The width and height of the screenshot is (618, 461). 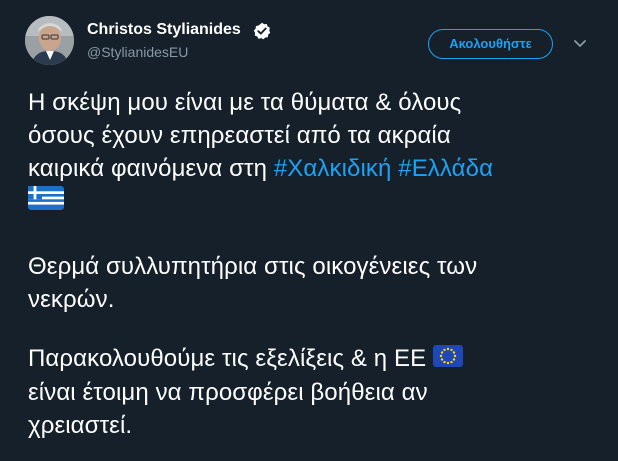 What do you see at coordinates (137, 52) in the screenshot?
I see `author-handle: @StylianidesEU` at bounding box center [137, 52].